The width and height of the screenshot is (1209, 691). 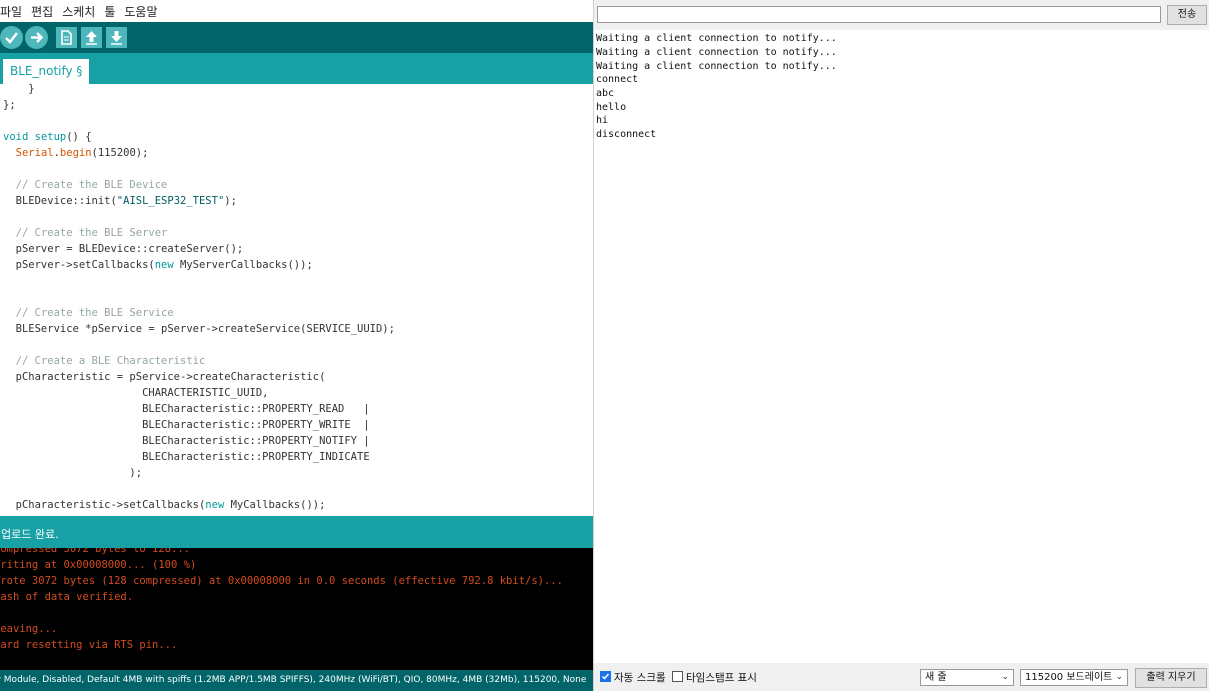 I want to click on arrow-down-icon, so click(x=116, y=38).